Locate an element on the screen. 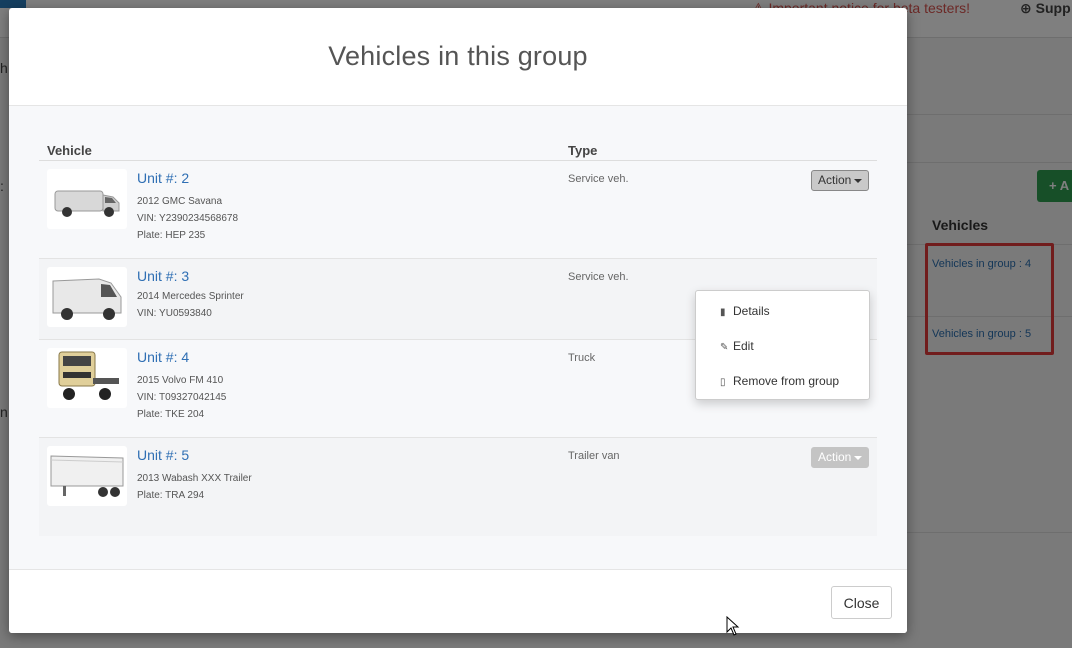 The width and height of the screenshot is (1072, 648). vehicle-plate: Plate: HEP 235 is located at coordinates (171, 235).